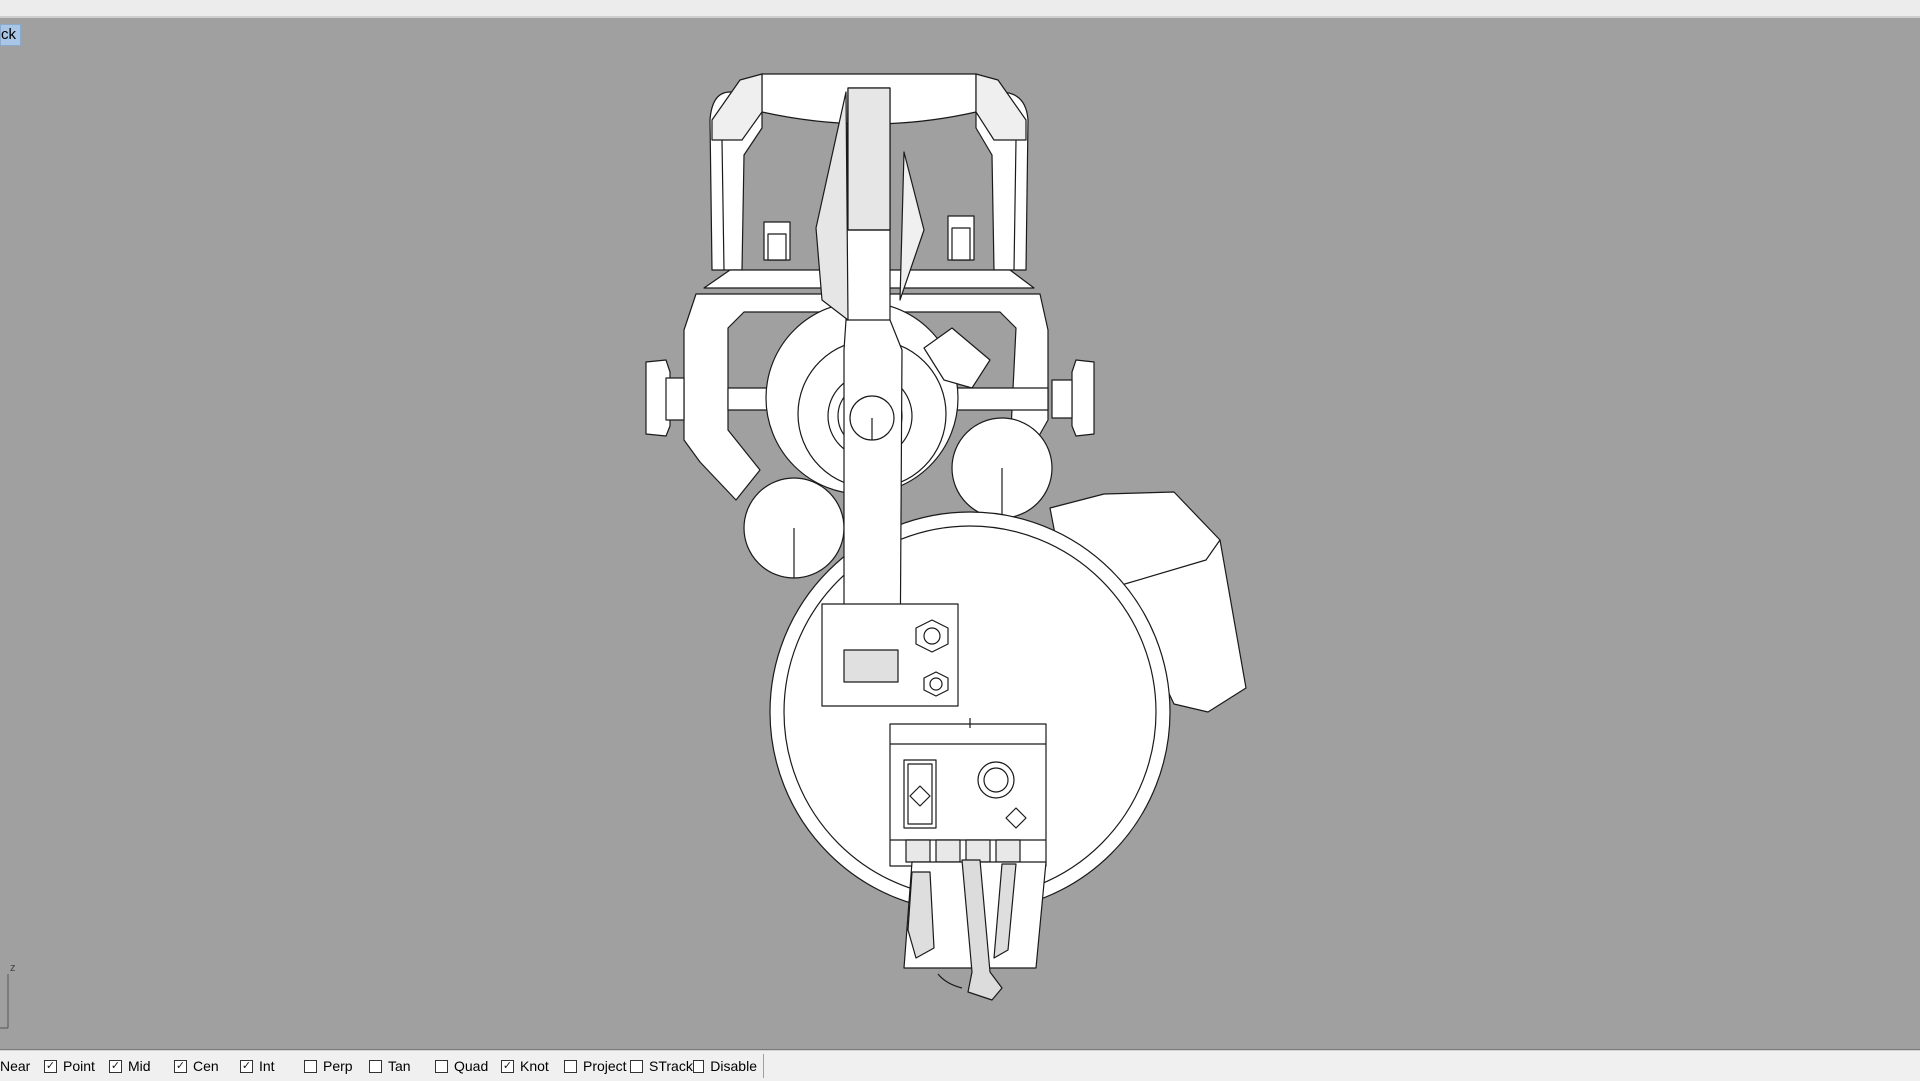  Describe the element at coordinates (570, 1066) in the screenshot. I see `osnap-project-checkbox` at that location.